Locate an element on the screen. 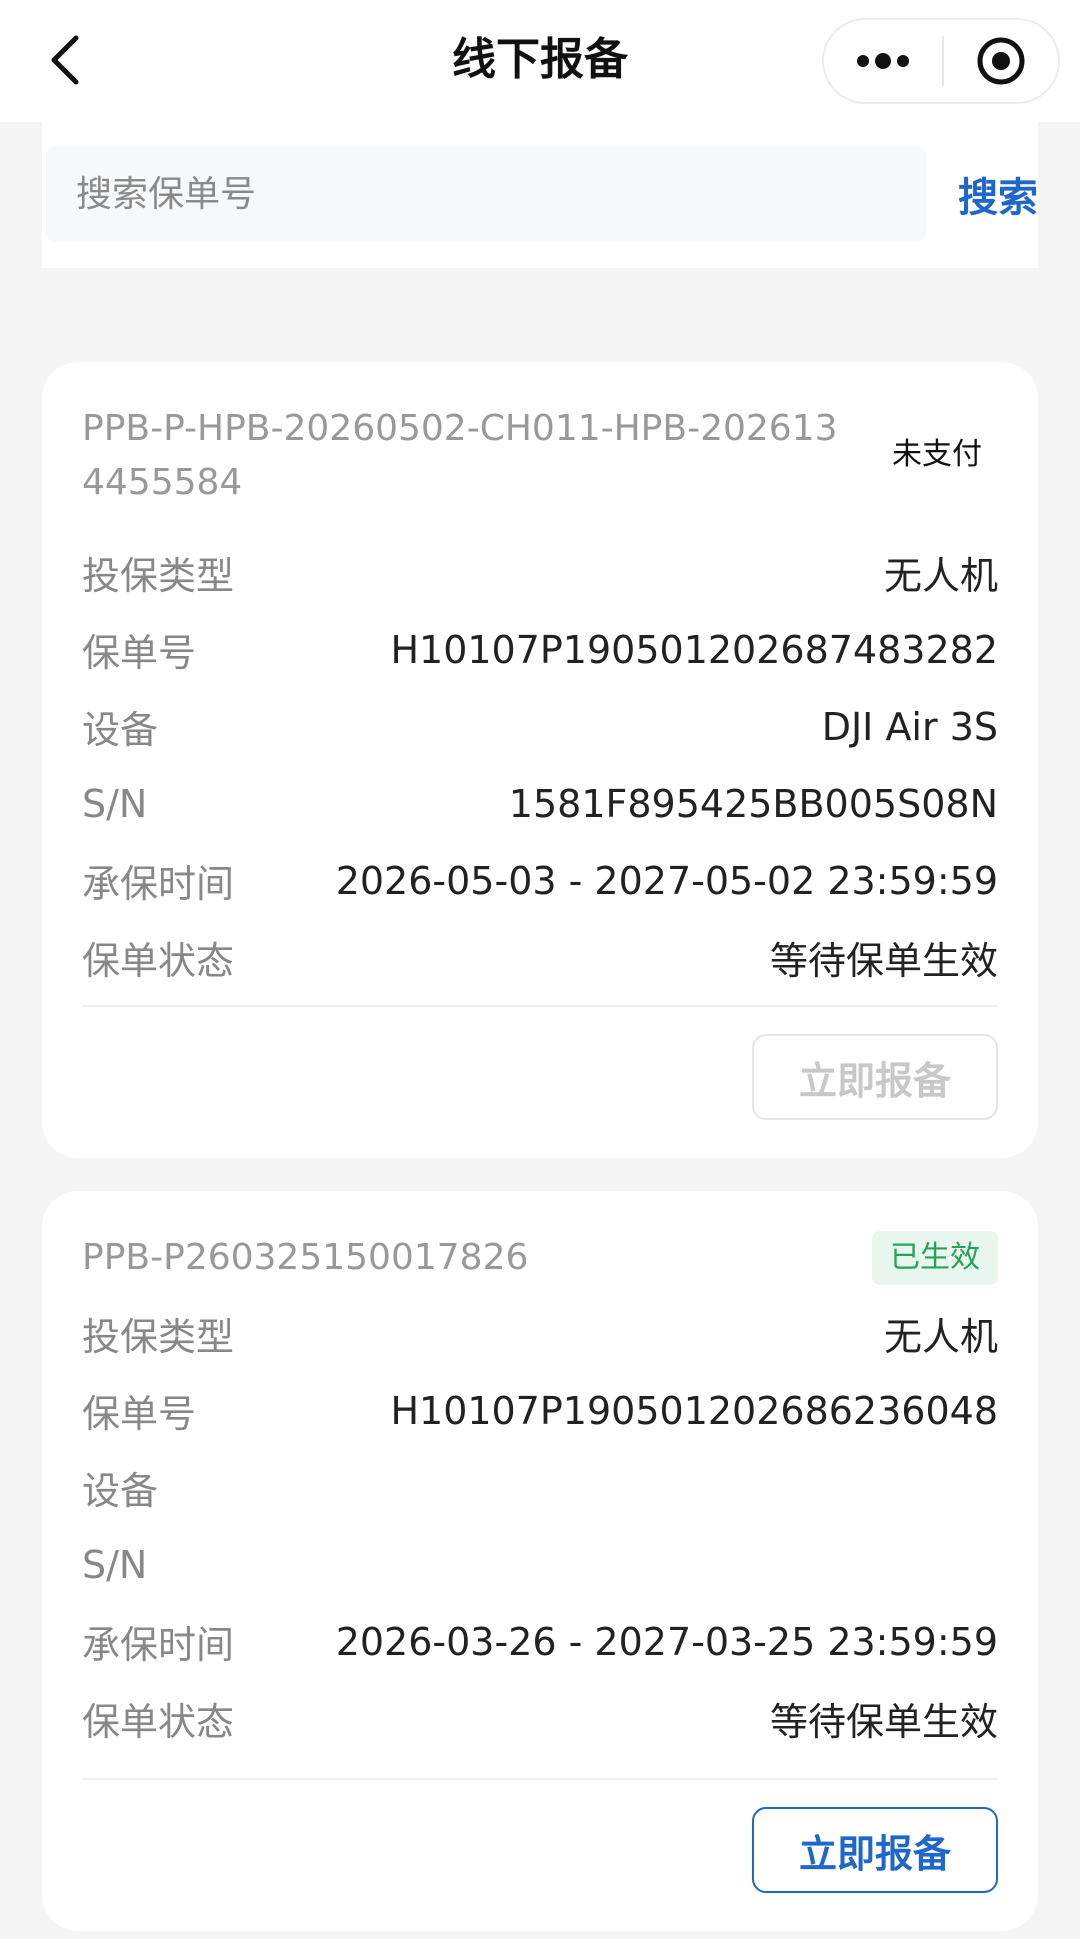  search-button: 搜索 is located at coordinates (993, 194).